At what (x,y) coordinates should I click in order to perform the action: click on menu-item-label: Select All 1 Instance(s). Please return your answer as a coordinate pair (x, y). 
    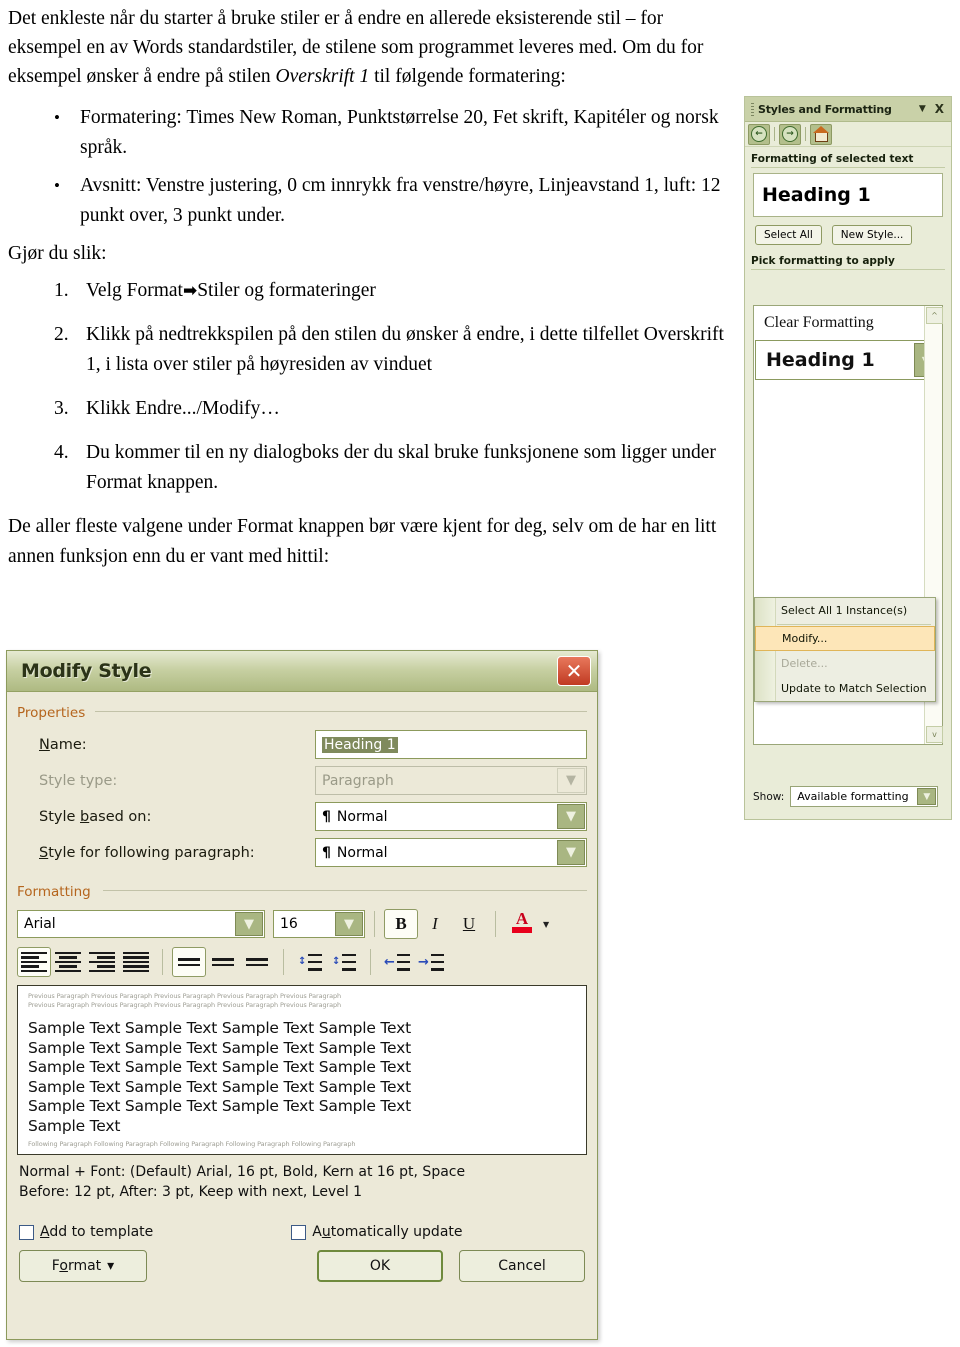
    Looking at the image, I should click on (844, 610).